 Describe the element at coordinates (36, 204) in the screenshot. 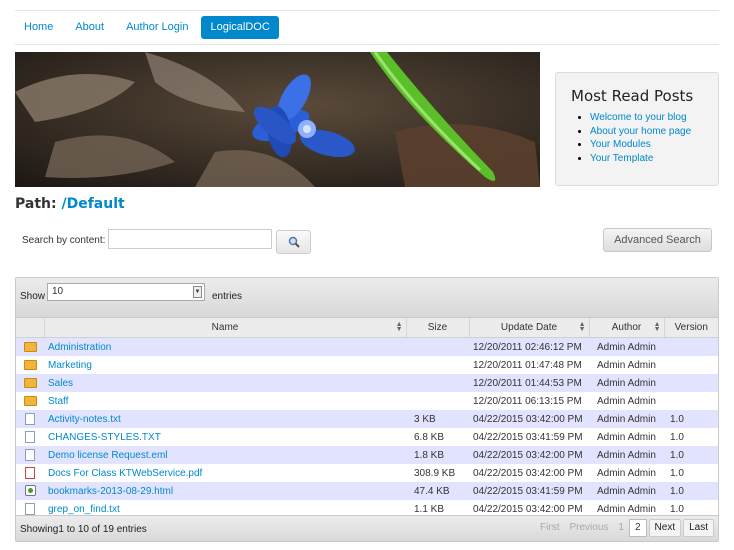

I see `path-label: Path:` at that location.